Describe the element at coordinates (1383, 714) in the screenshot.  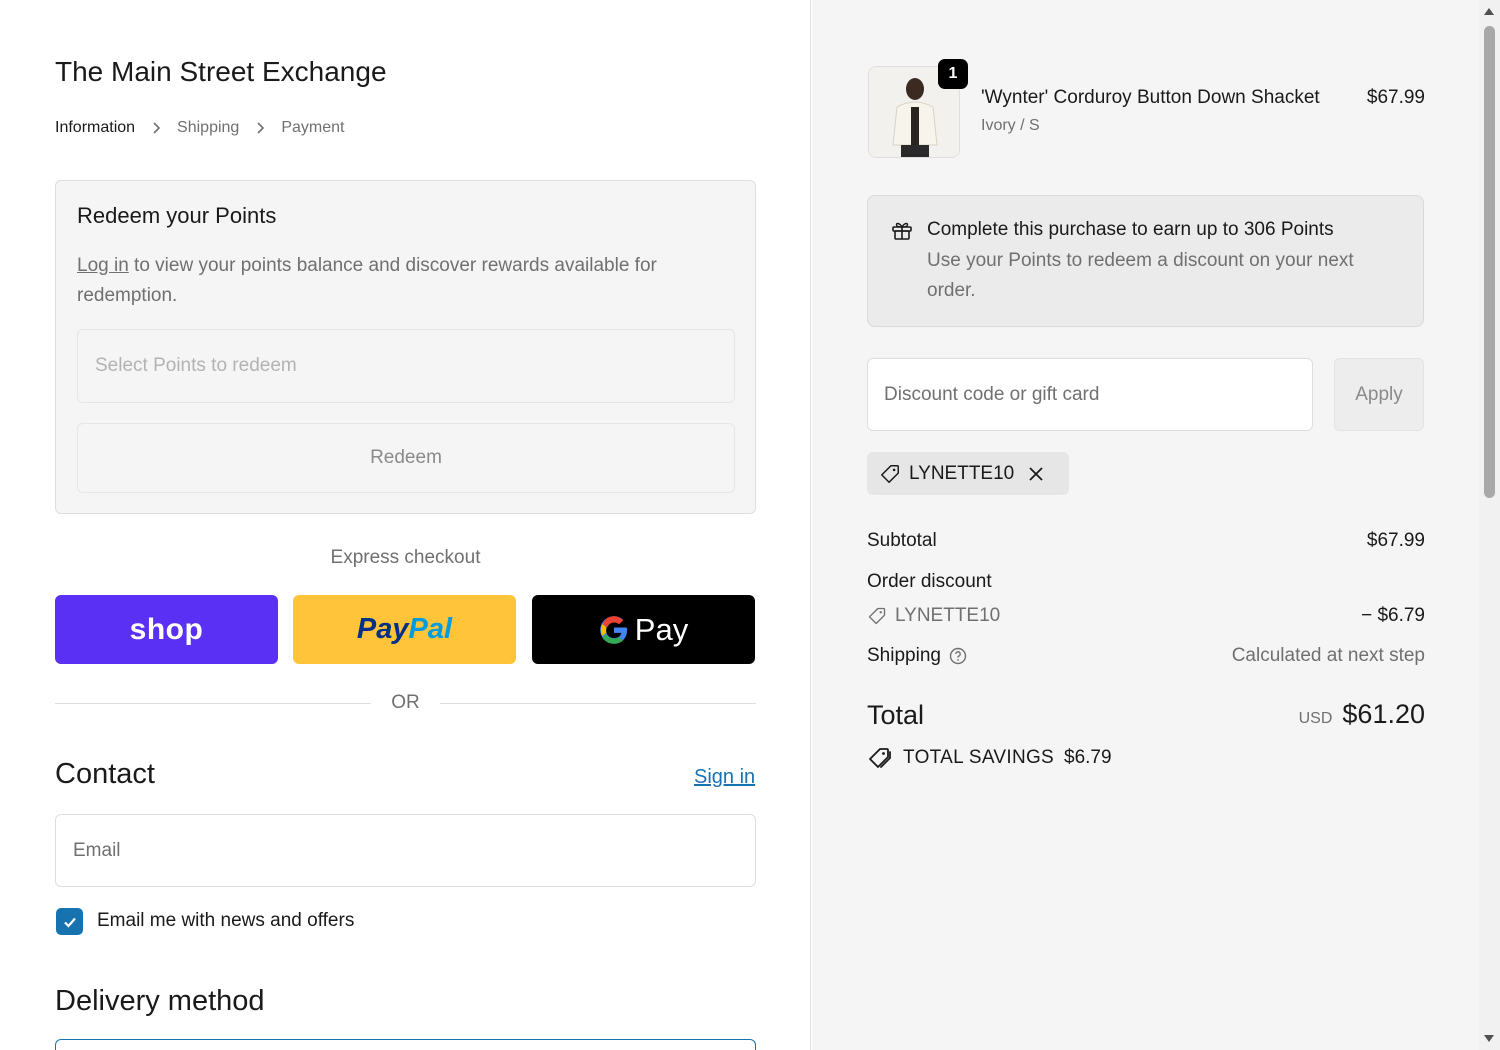
I see `total-amount: $61.20` at that location.